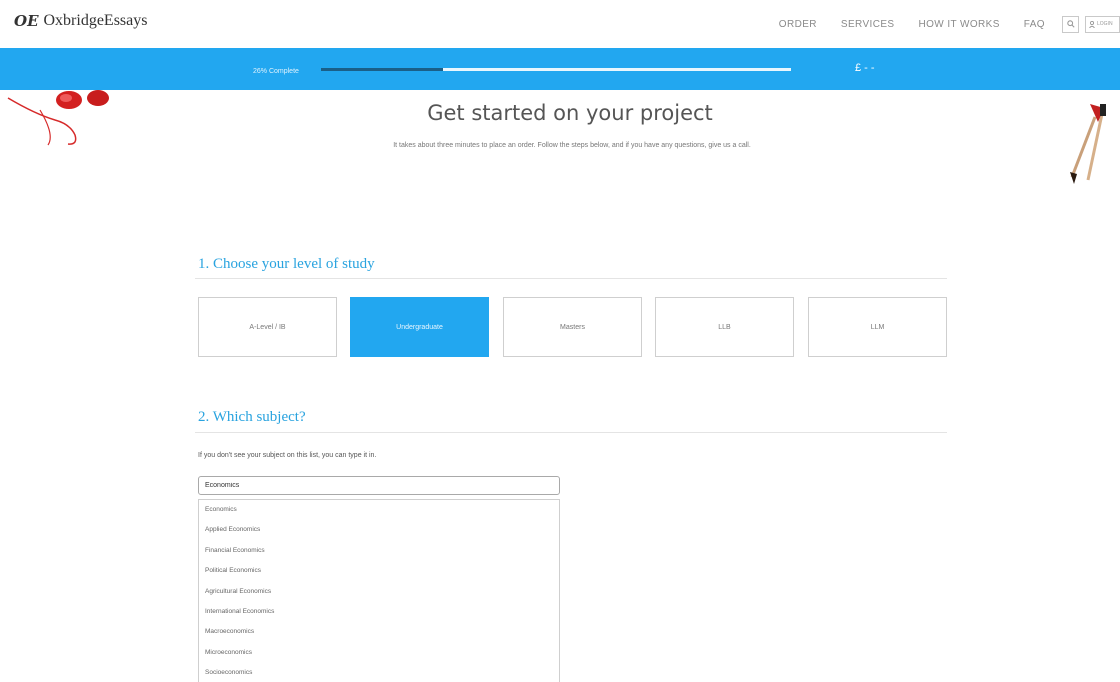 The height and width of the screenshot is (682, 1120). Describe the element at coordinates (267, 327) in the screenshot. I see `level-a-level-ib-button: A-Level / IB` at that location.